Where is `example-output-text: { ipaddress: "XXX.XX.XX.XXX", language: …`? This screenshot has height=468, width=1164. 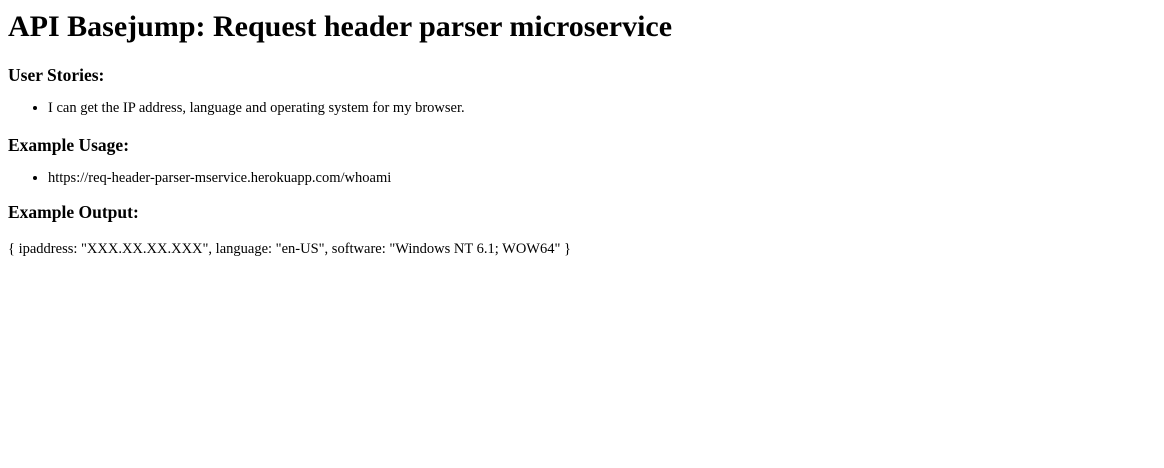
example-output-text: { ipaddress: "XXX.XX.XX.XXX", language: … is located at coordinates (289, 249).